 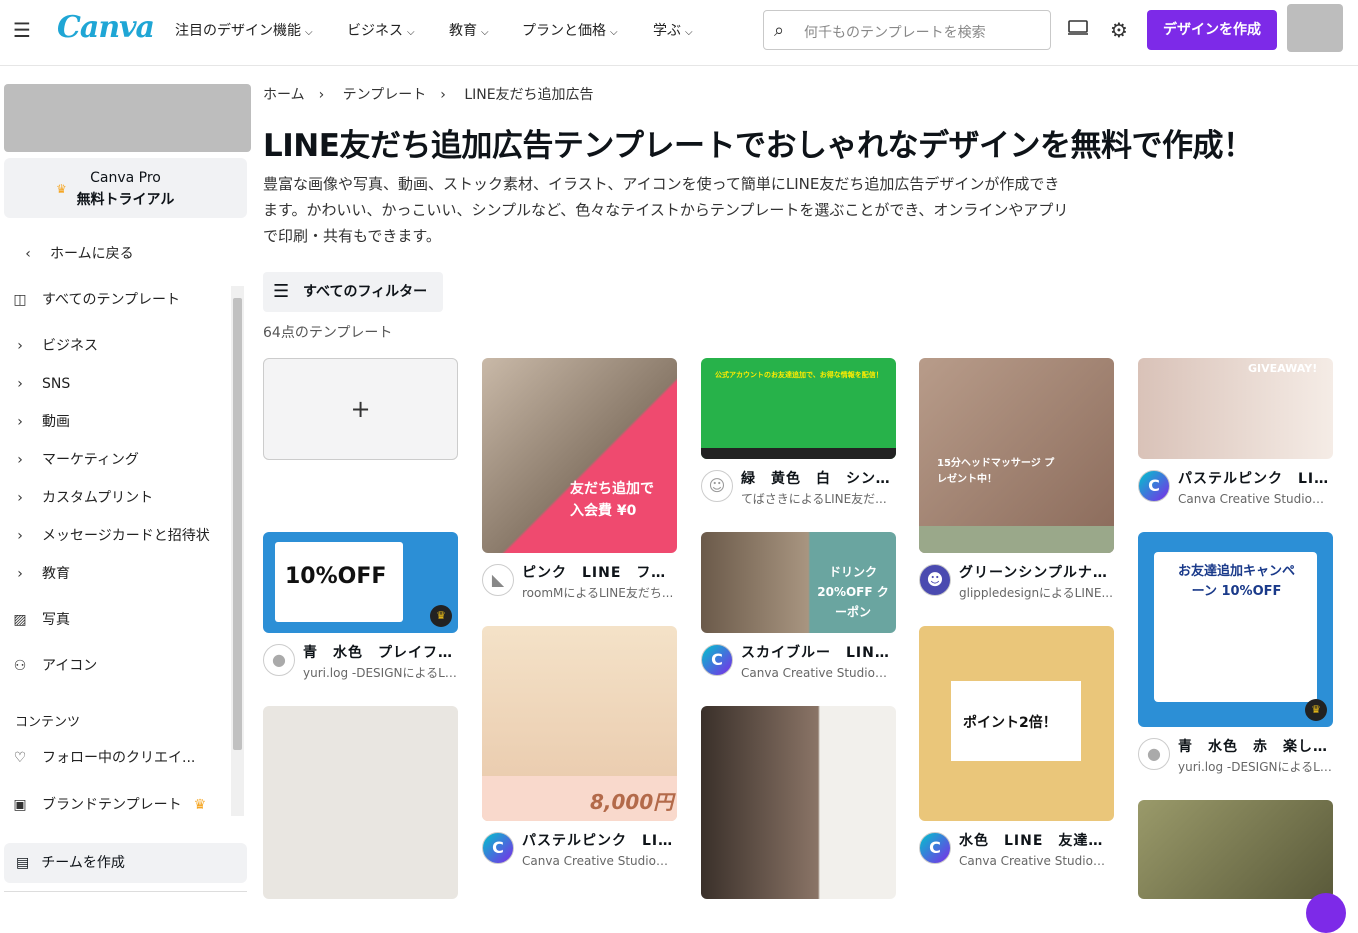 I want to click on template-thumbnail: 15分ヘッドマッサージ プレゼント中！, so click(x=1016, y=455).